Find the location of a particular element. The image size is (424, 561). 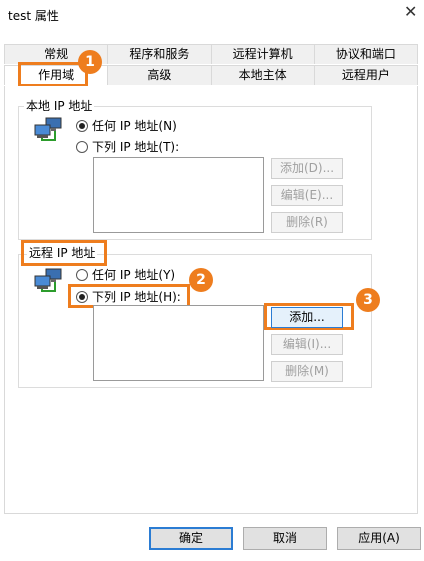

tab-local-principals: 本地主体 is located at coordinates (263, 75).